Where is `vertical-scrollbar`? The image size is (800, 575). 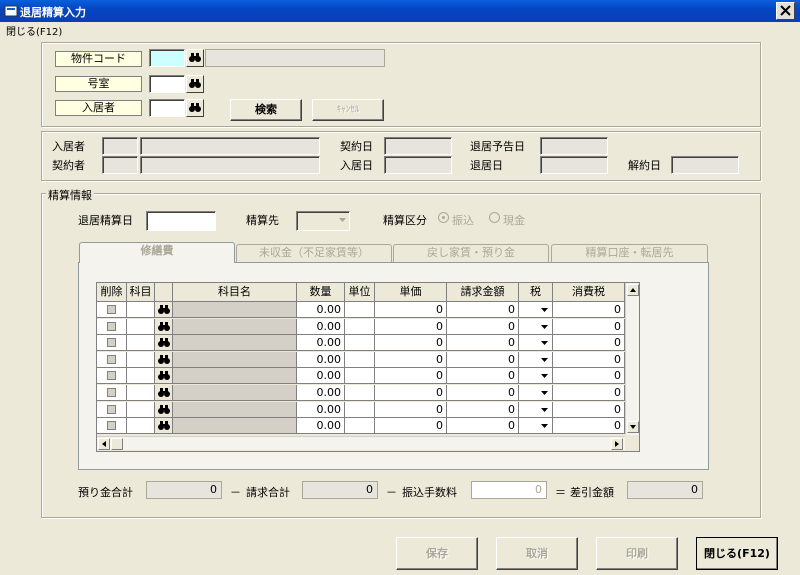 vertical-scrollbar is located at coordinates (632, 359).